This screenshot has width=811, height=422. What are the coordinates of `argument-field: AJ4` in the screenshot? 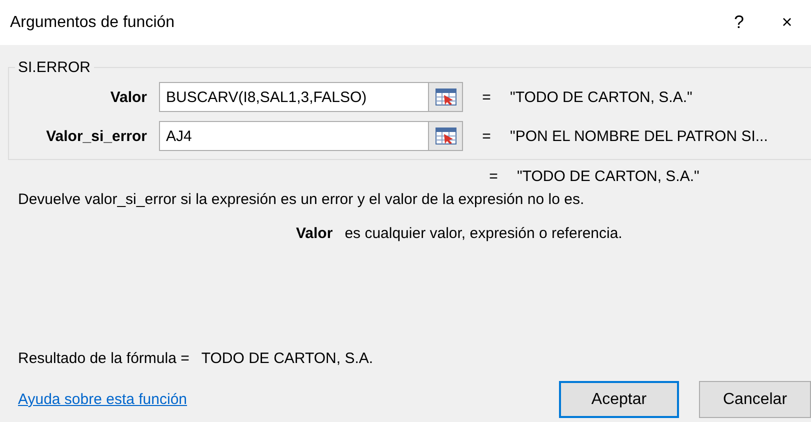 It's located at (294, 136).